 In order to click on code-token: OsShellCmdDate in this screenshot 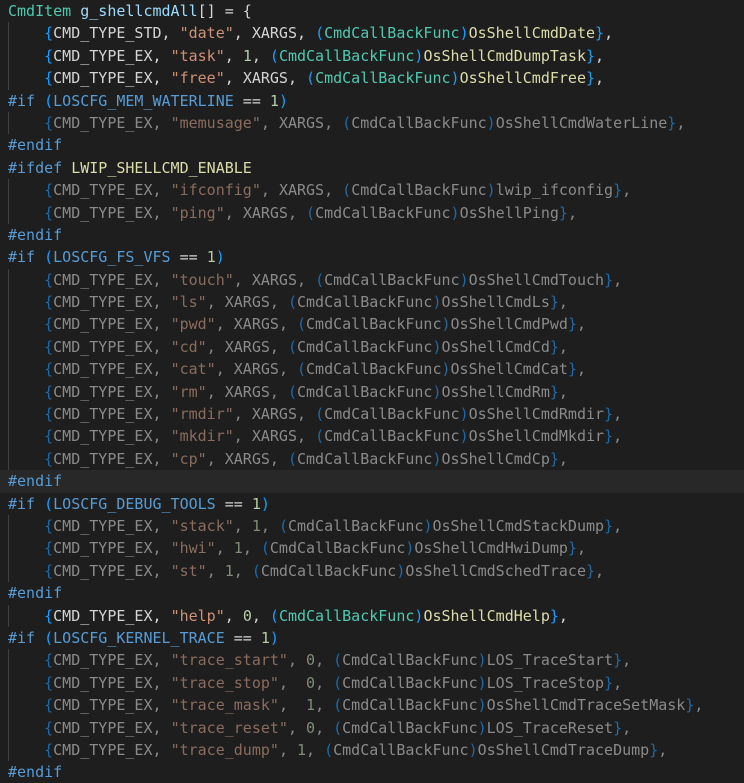, I will do `click(532, 33)`.